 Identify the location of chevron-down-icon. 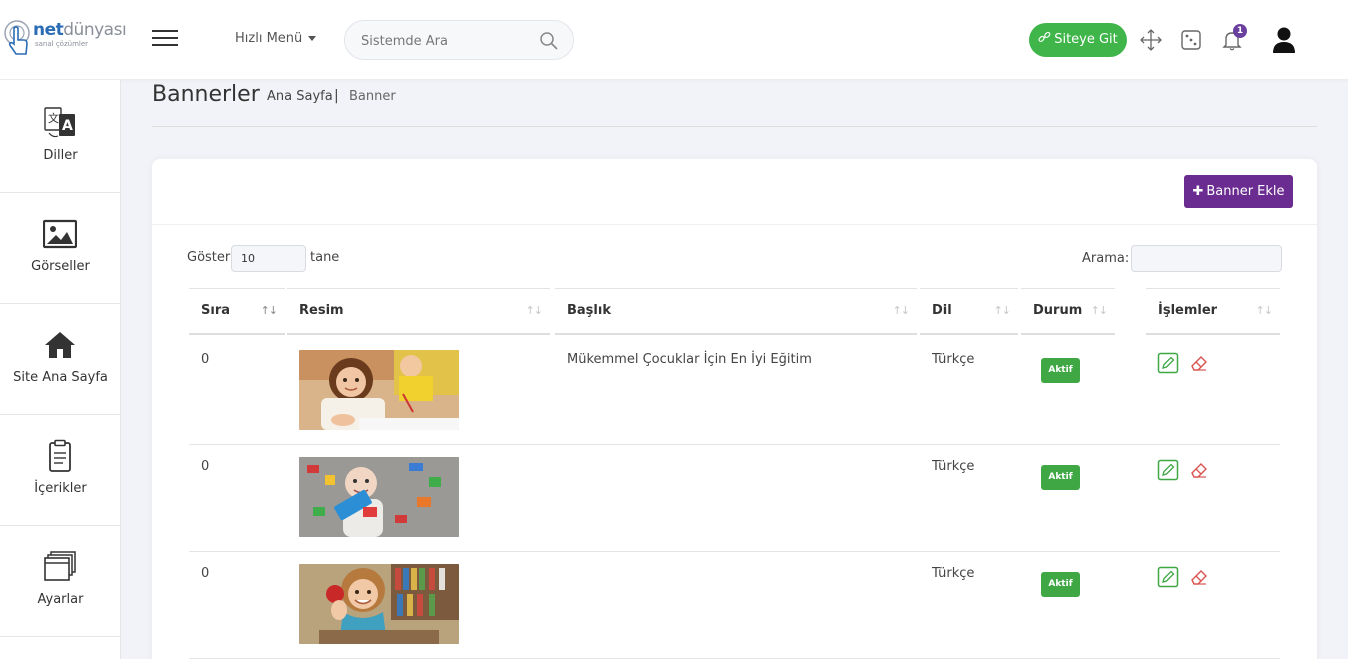
(312, 38).